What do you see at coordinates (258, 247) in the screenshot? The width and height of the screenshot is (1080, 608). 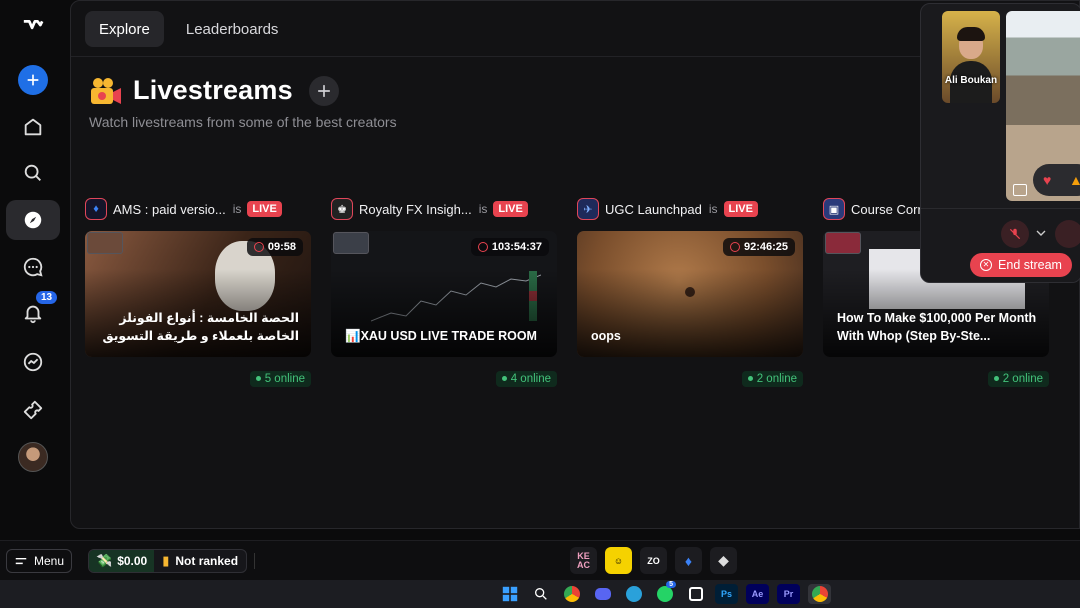 I see `clock-icon` at bounding box center [258, 247].